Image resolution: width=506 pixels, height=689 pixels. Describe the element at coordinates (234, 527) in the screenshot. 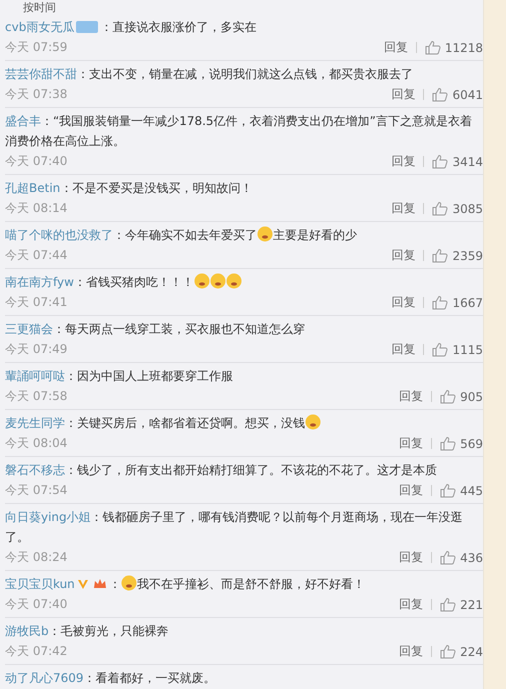

I see `comment-text: 向日葵ying小姐：钱都砸房子里了，哪有钱消费呢？以前每个月逛商场，现在一年没逛了。` at that location.